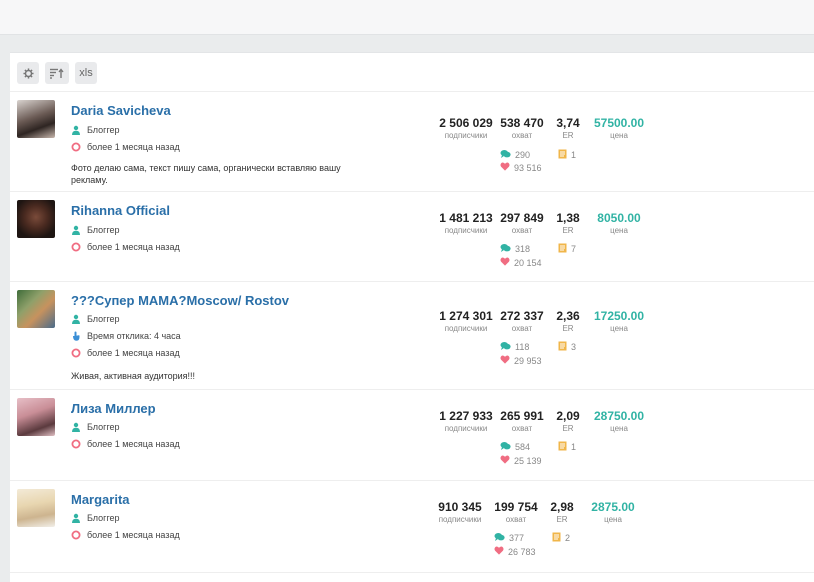 This screenshot has height=582, width=814. What do you see at coordinates (568, 538) in the screenshot?
I see `stat-count: 2` at bounding box center [568, 538].